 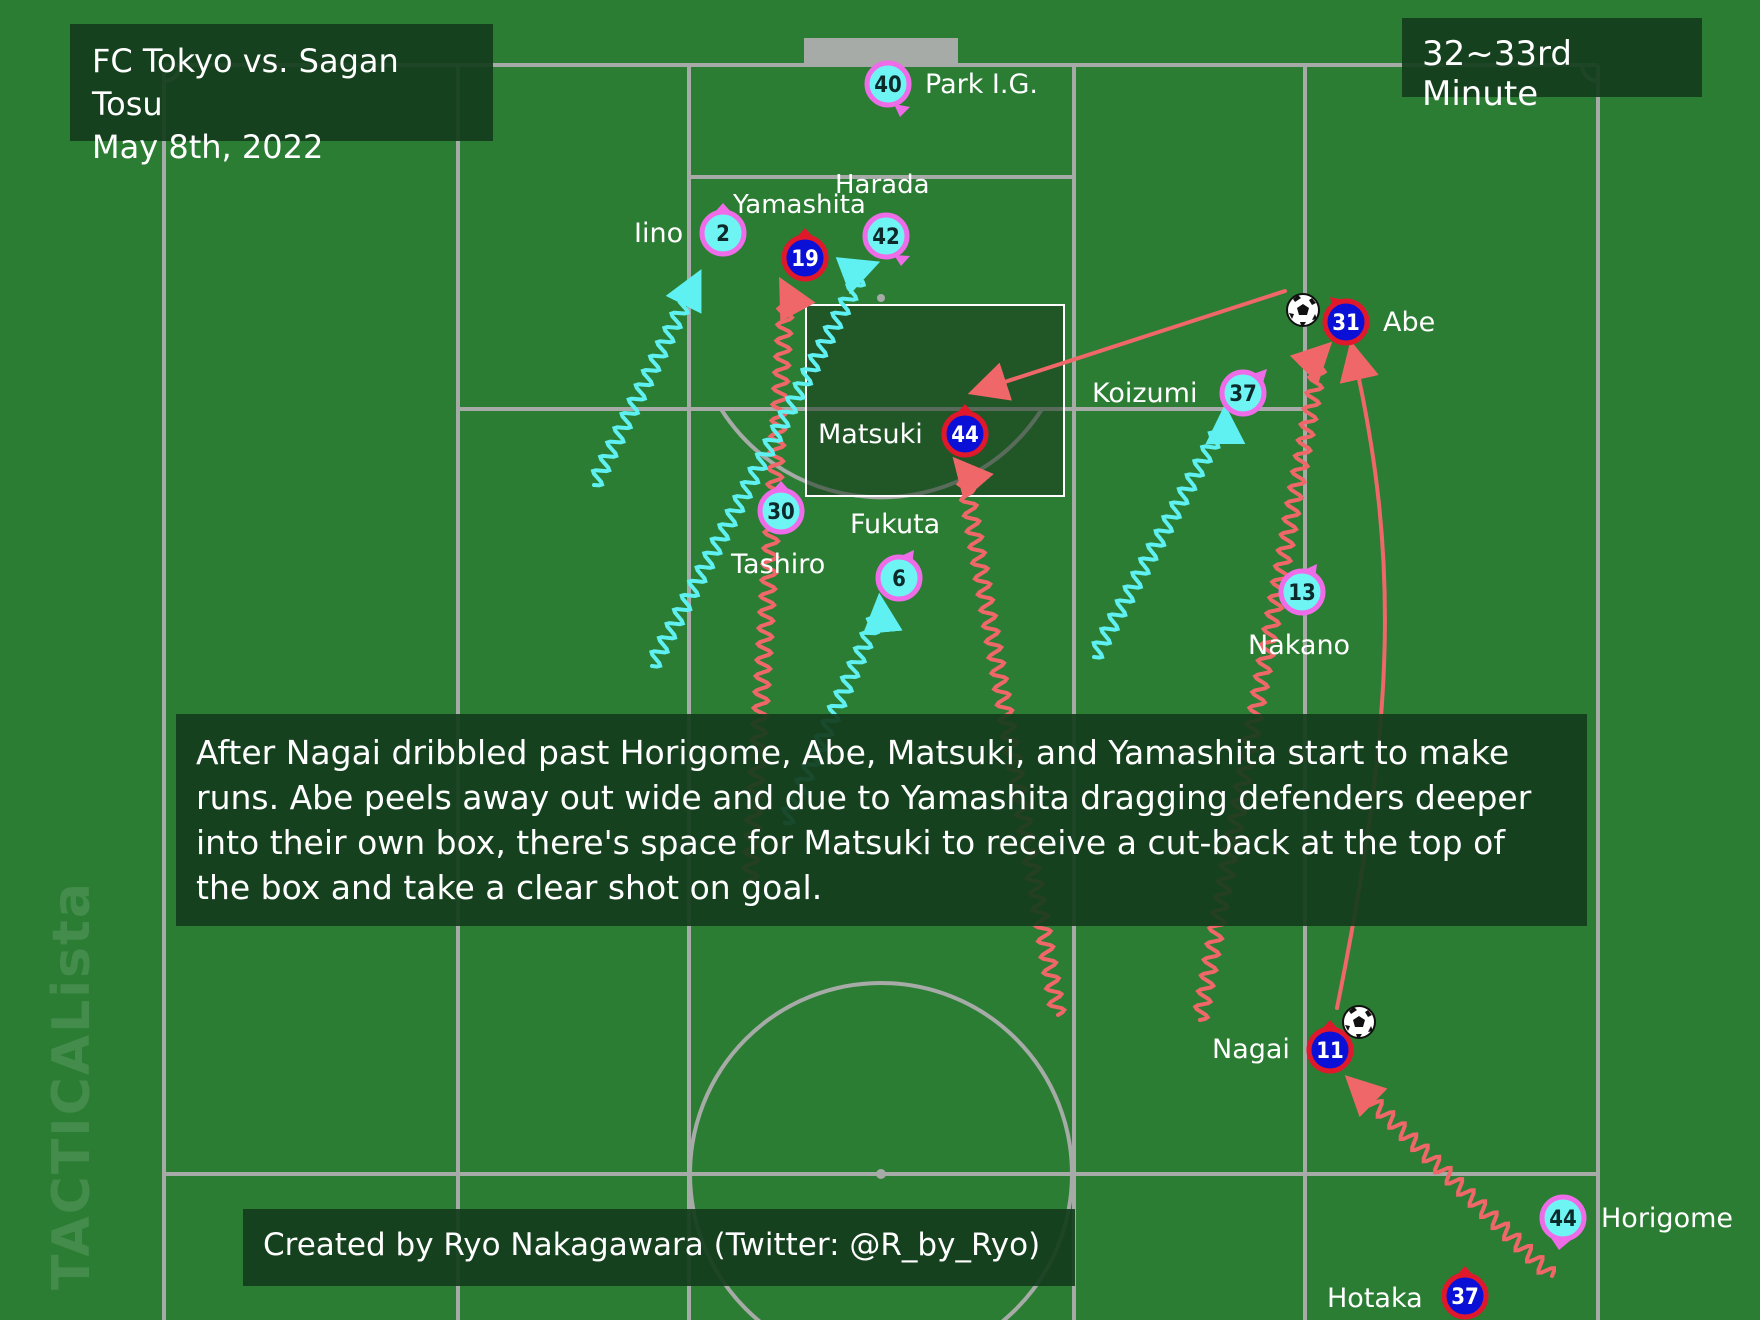 I want to click on ball-at-abe, so click(x=1303, y=310).